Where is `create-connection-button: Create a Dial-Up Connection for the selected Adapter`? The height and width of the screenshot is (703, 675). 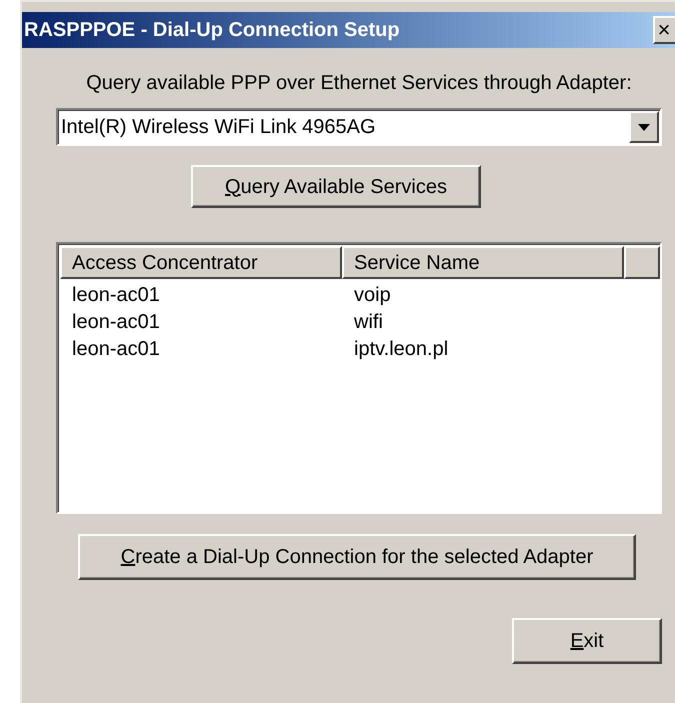
create-connection-button: Create a Dial-Up Connection for the selected Adapter is located at coordinates (357, 557).